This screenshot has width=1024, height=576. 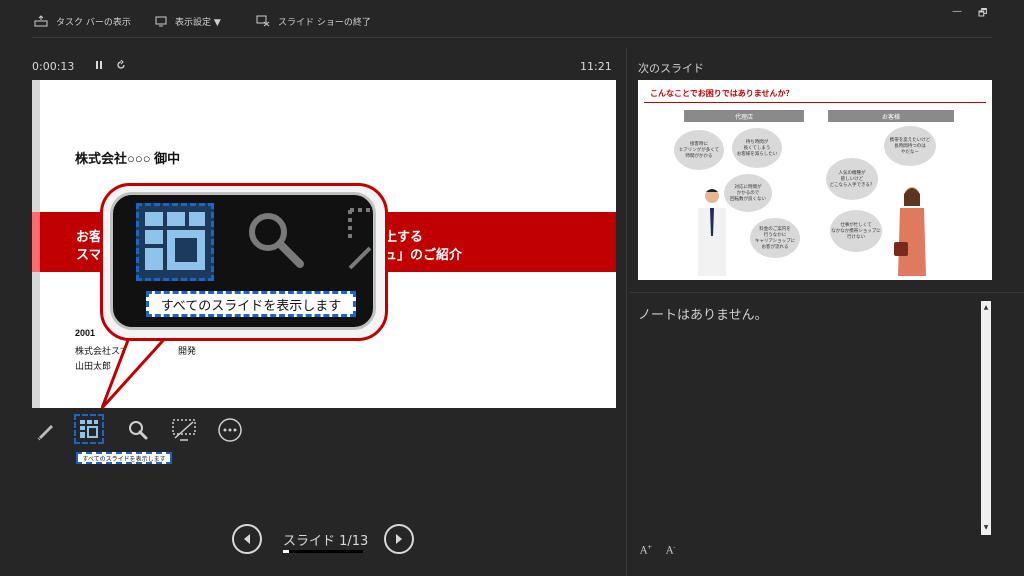 What do you see at coordinates (986, 418) in the screenshot?
I see `notes-scrollbar: ▲ ▼` at bounding box center [986, 418].